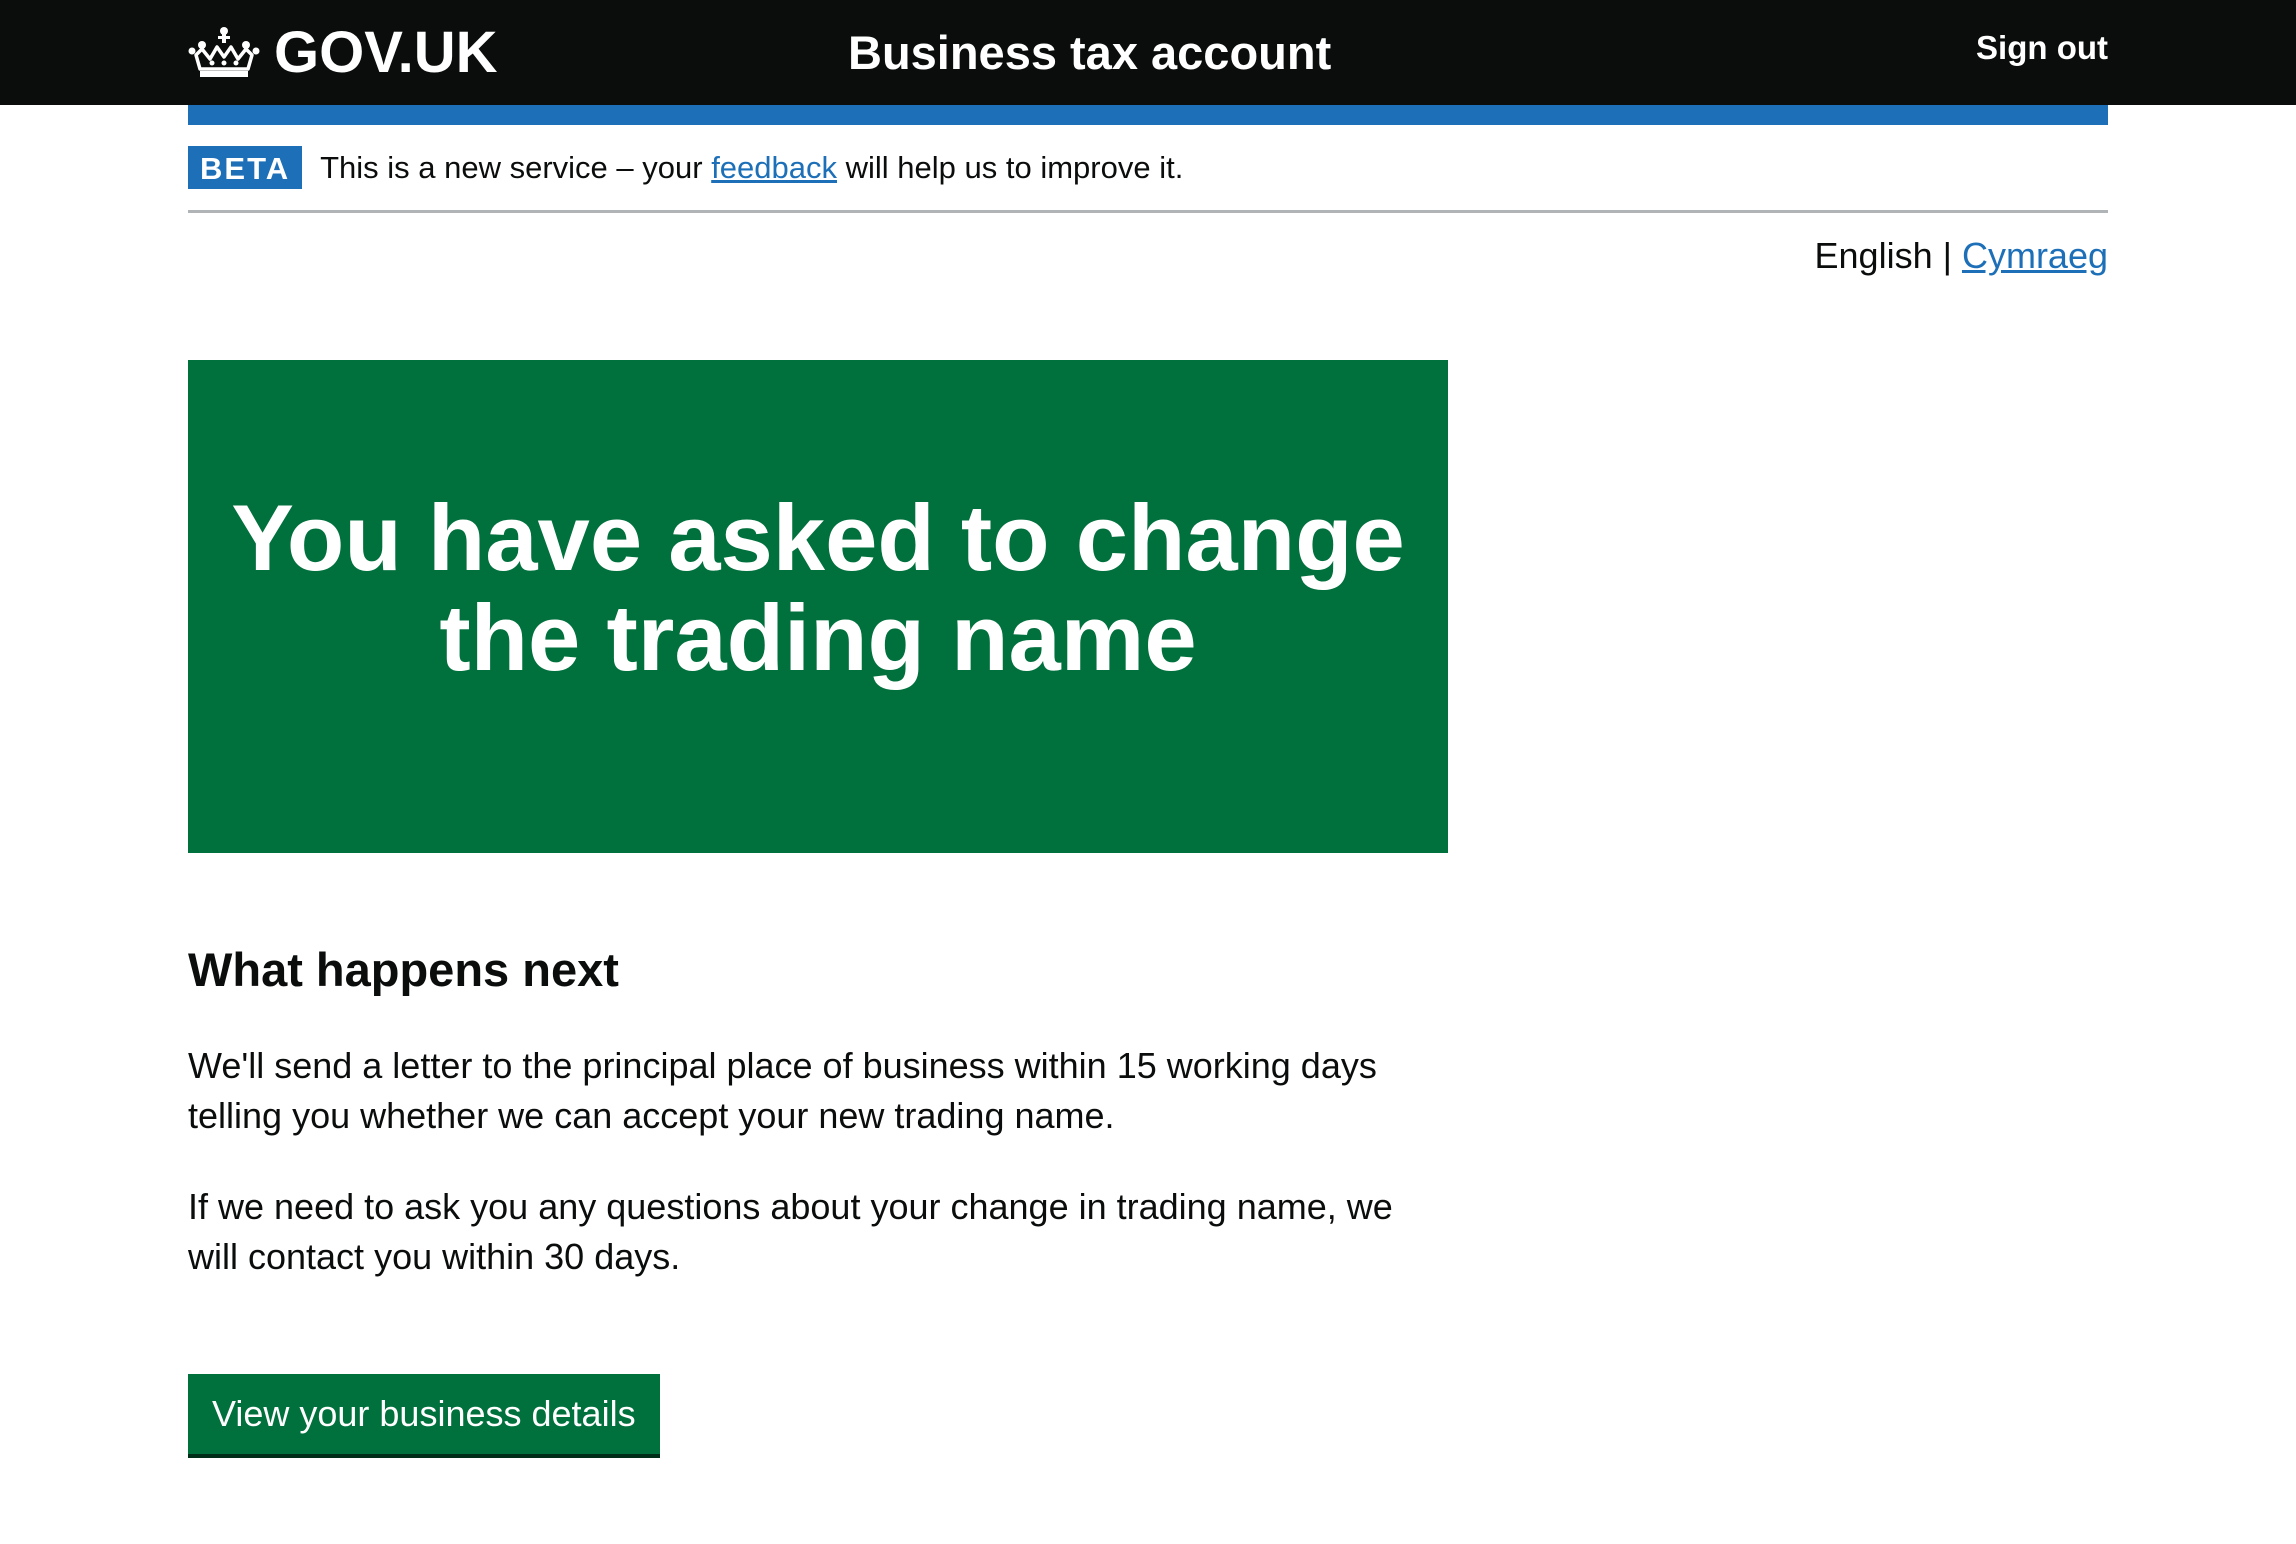  Describe the element at coordinates (245, 167) in the screenshot. I see `beta-tag: BETA` at that location.